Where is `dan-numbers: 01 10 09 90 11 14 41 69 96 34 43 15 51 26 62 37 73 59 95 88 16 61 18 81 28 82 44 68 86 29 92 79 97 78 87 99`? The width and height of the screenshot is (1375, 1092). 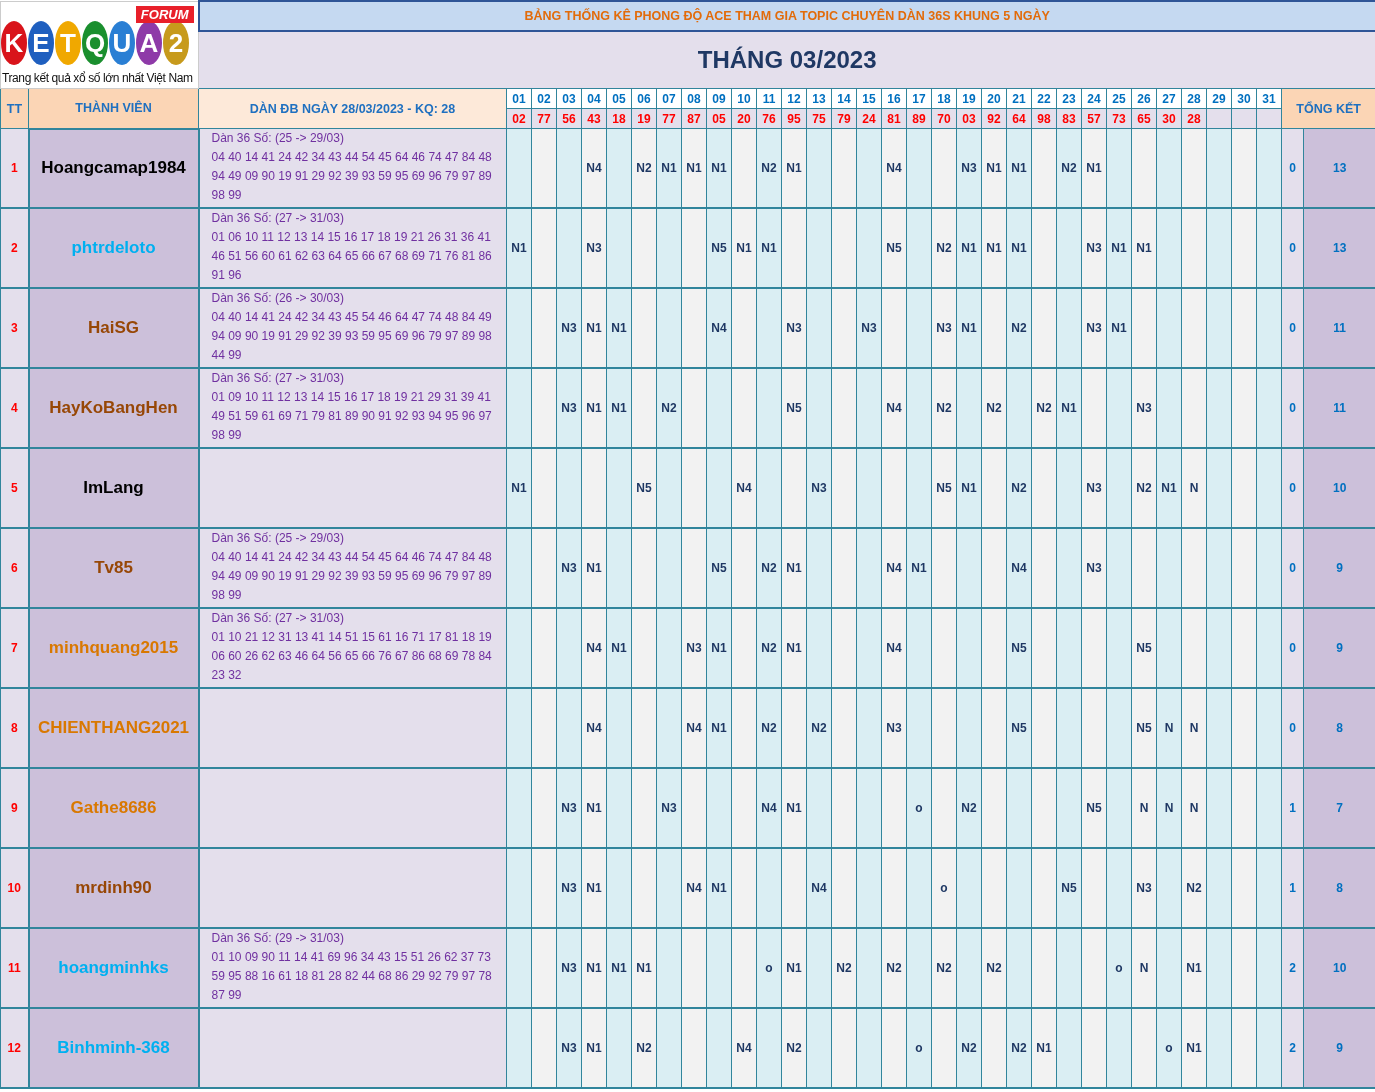 dan-numbers: 01 10 09 90 11 14 41 69 96 34 43 15 51 26 62 37 73 59 95 88 16 61 18 81 28 82 44 68 86 29 92 79 97 78 87 99 is located at coordinates (352, 976).